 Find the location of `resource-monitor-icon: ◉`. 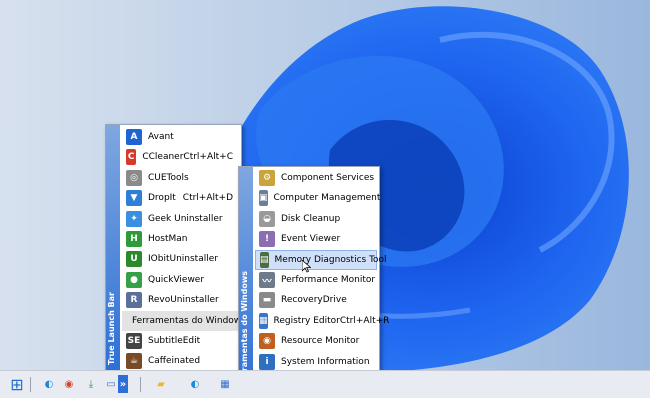

resource-monitor-icon: ◉ is located at coordinates (267, 341).